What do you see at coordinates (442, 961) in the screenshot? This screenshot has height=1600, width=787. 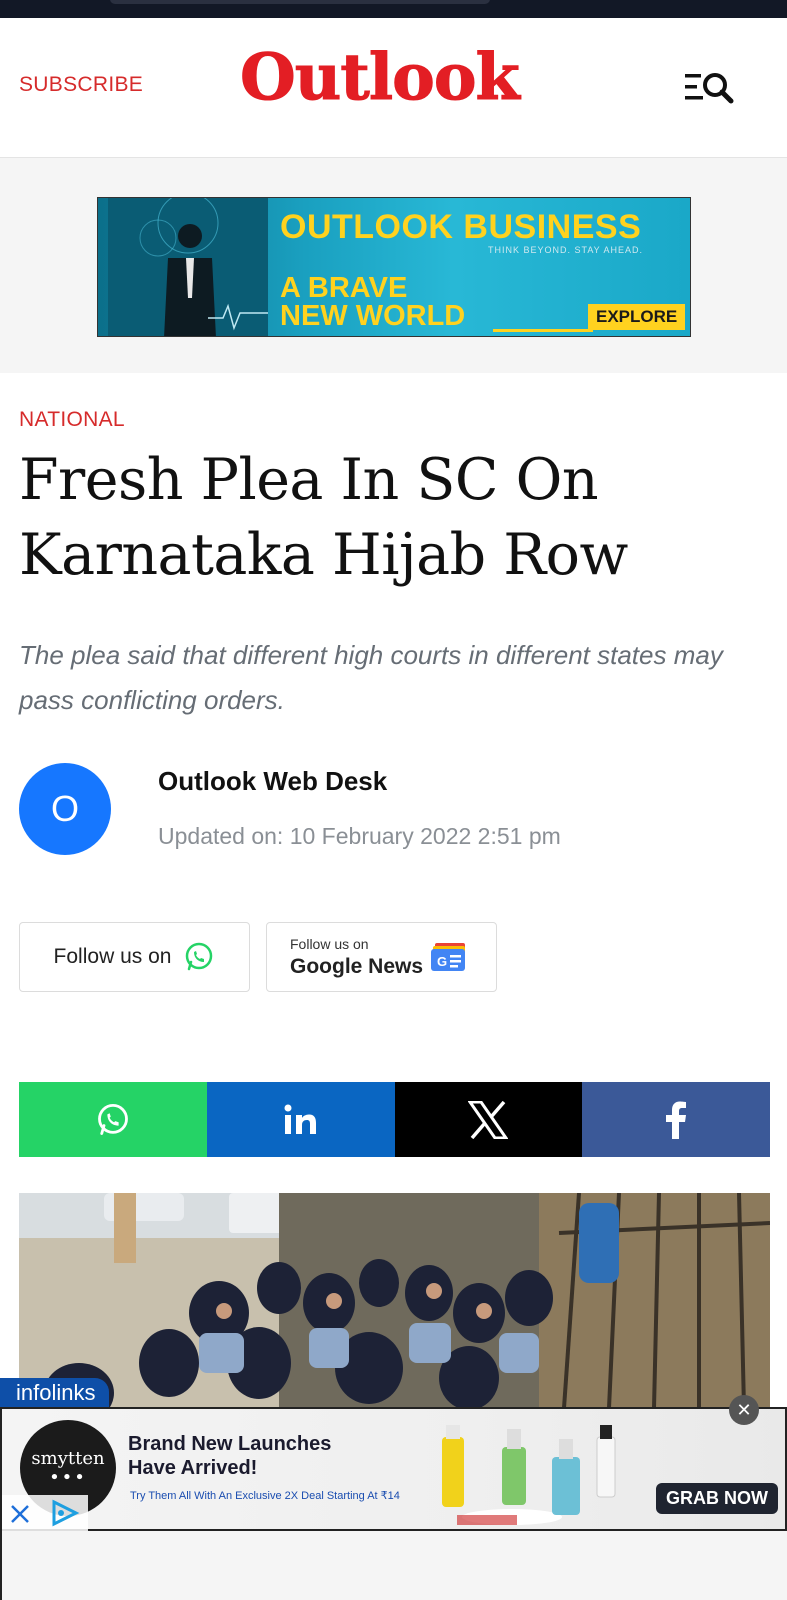 I see `svg-text: G` at bounding box center [442, 961].